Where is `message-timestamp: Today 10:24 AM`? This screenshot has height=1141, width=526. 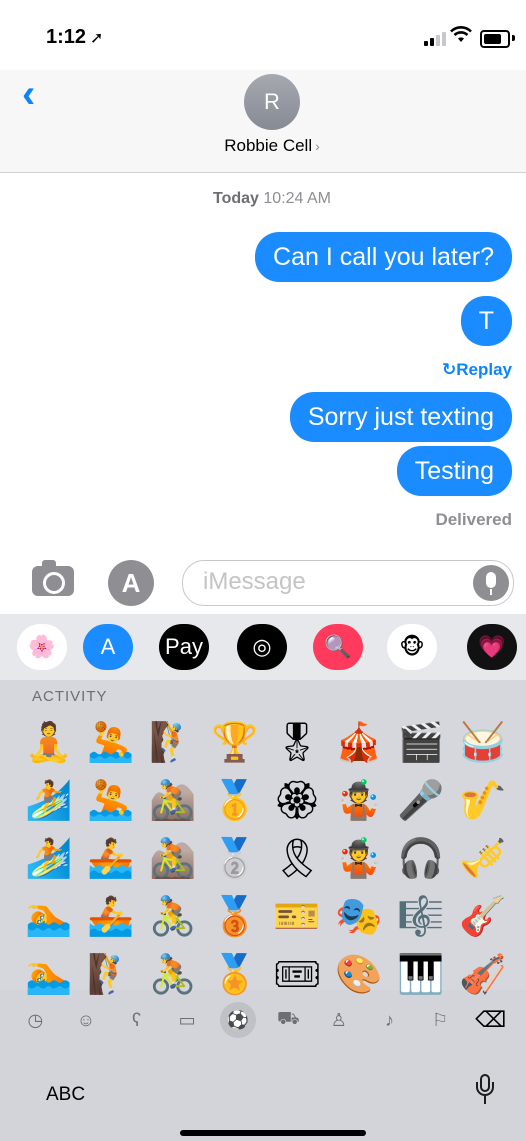
message-timestamp: Today 10:24 AM is located at coordinates (263, 199).